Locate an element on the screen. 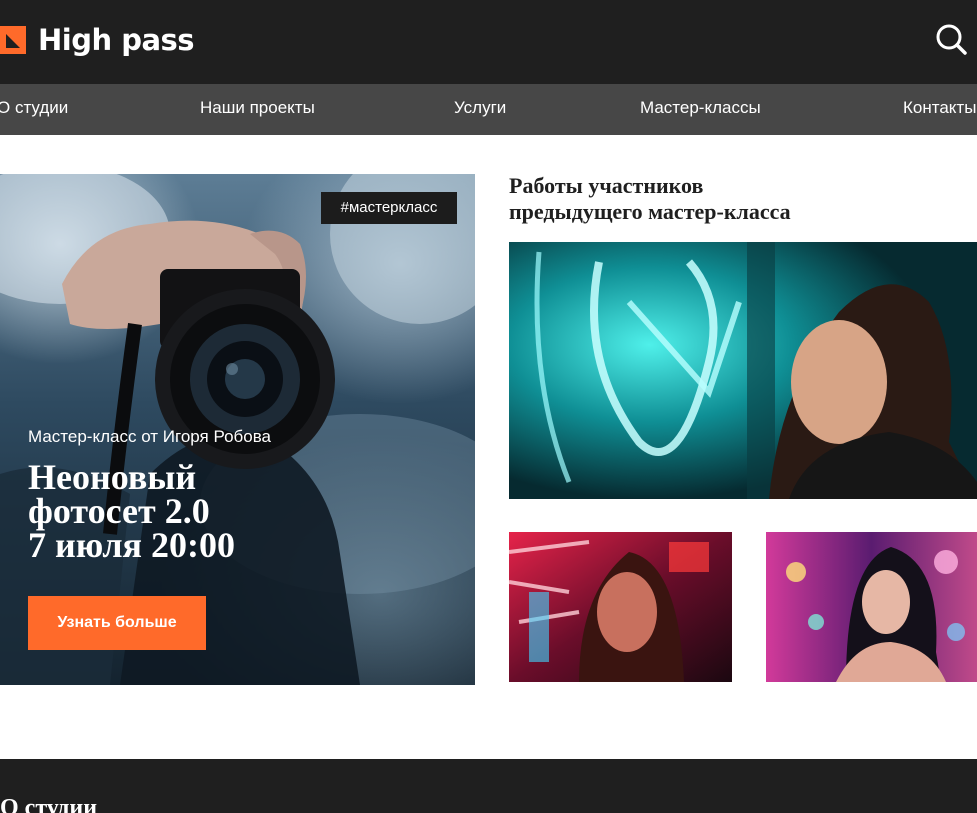 Image resolution: width=977 pixels, height=813 pixels. nav-item-projects: Наши проекты is located at coordinates (257, 109).